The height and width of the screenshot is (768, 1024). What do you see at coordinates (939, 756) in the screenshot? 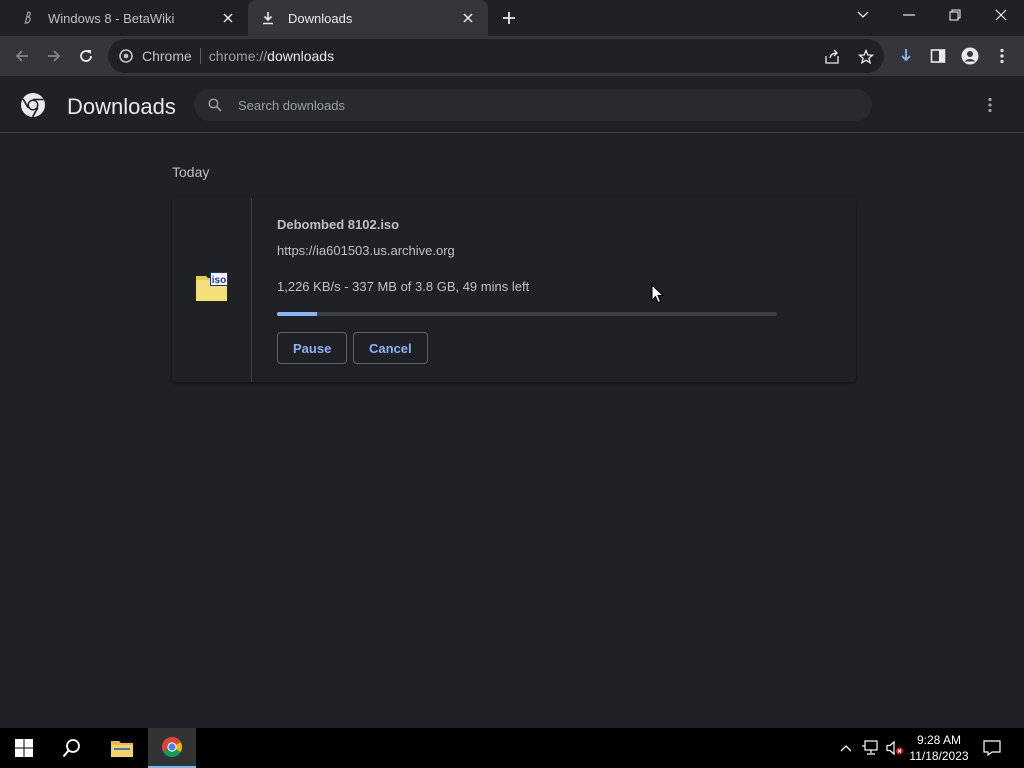
I see `clock-date: 11/18/2023` at bounding box center [939, 756].